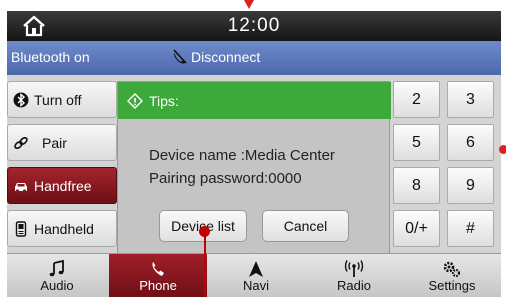 The width and height of the screenshot is (506, 297). Describe the element at coordinates (158, 285) in the screenshot. I see `tab-phone-label: Phone` at that location.